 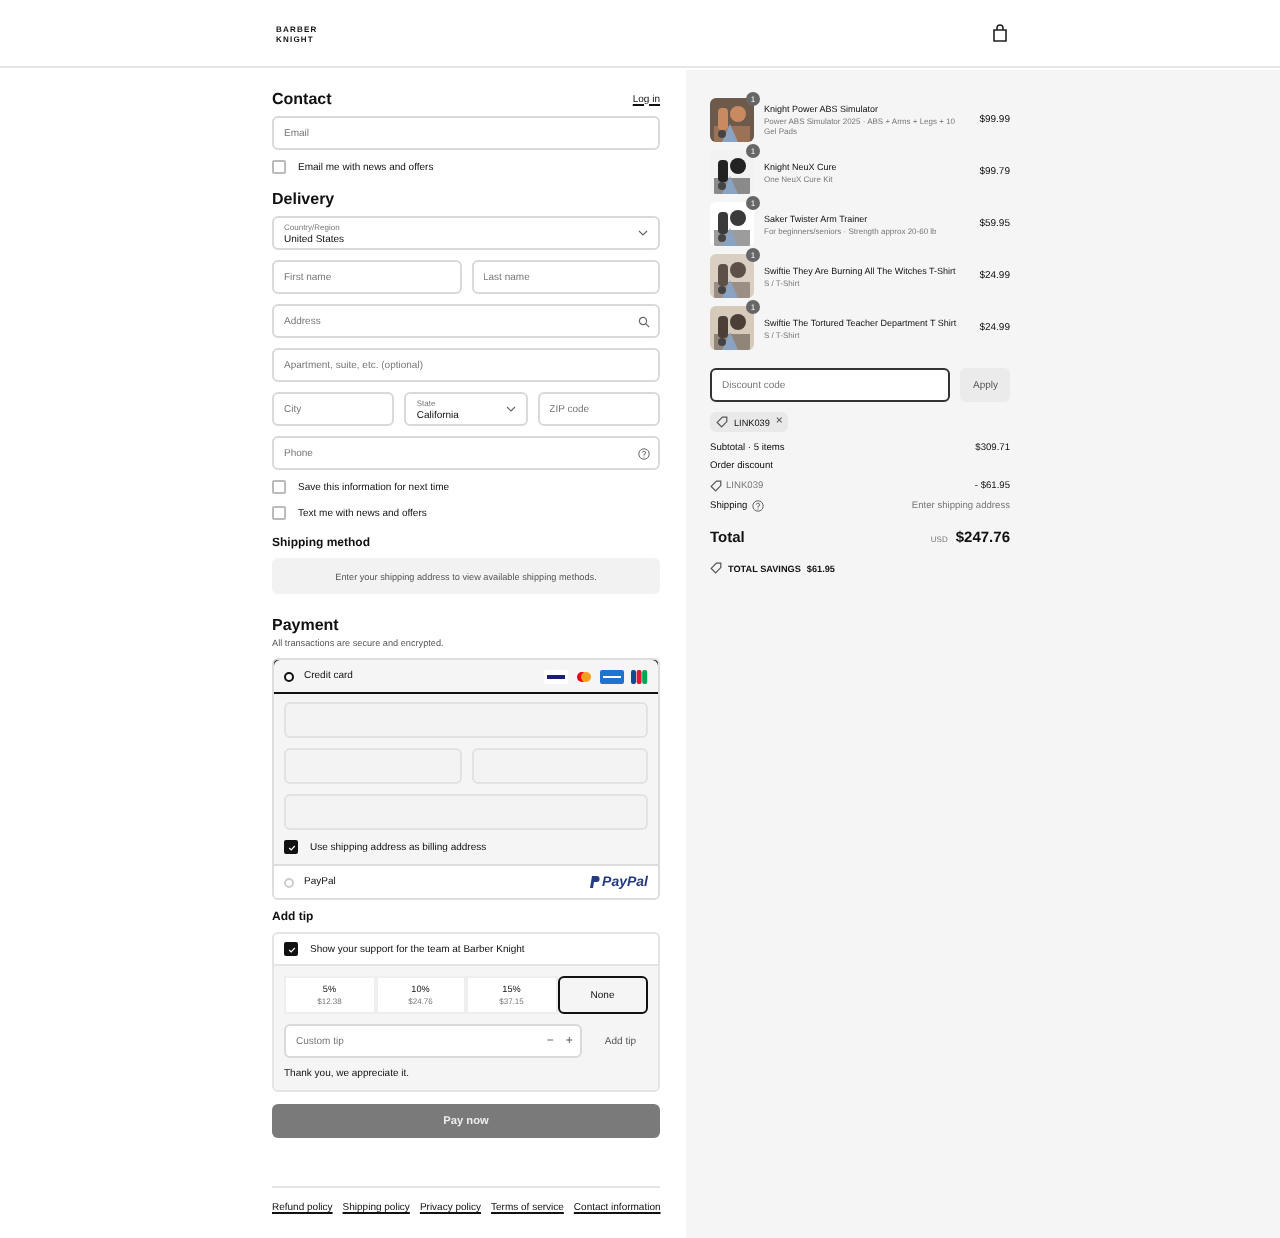 What do you see at coordinates (304, 199) in the screenshot?
I see `section-title: Delivery` at bounding box center [304, 199].